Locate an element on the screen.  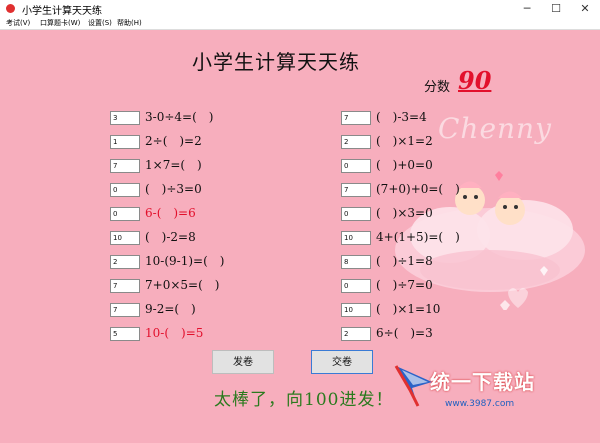
watermark-text: 统一下载站 is located at coordinates (482, 382).